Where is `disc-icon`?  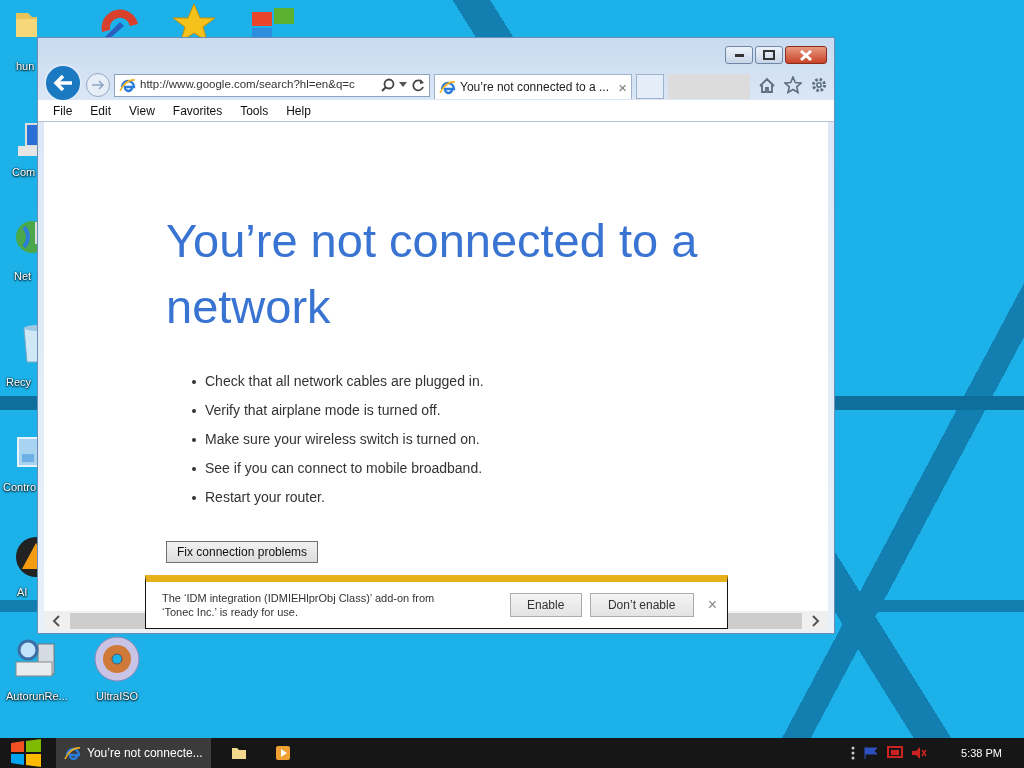 disc-icon is located at coordinates (117, 659).